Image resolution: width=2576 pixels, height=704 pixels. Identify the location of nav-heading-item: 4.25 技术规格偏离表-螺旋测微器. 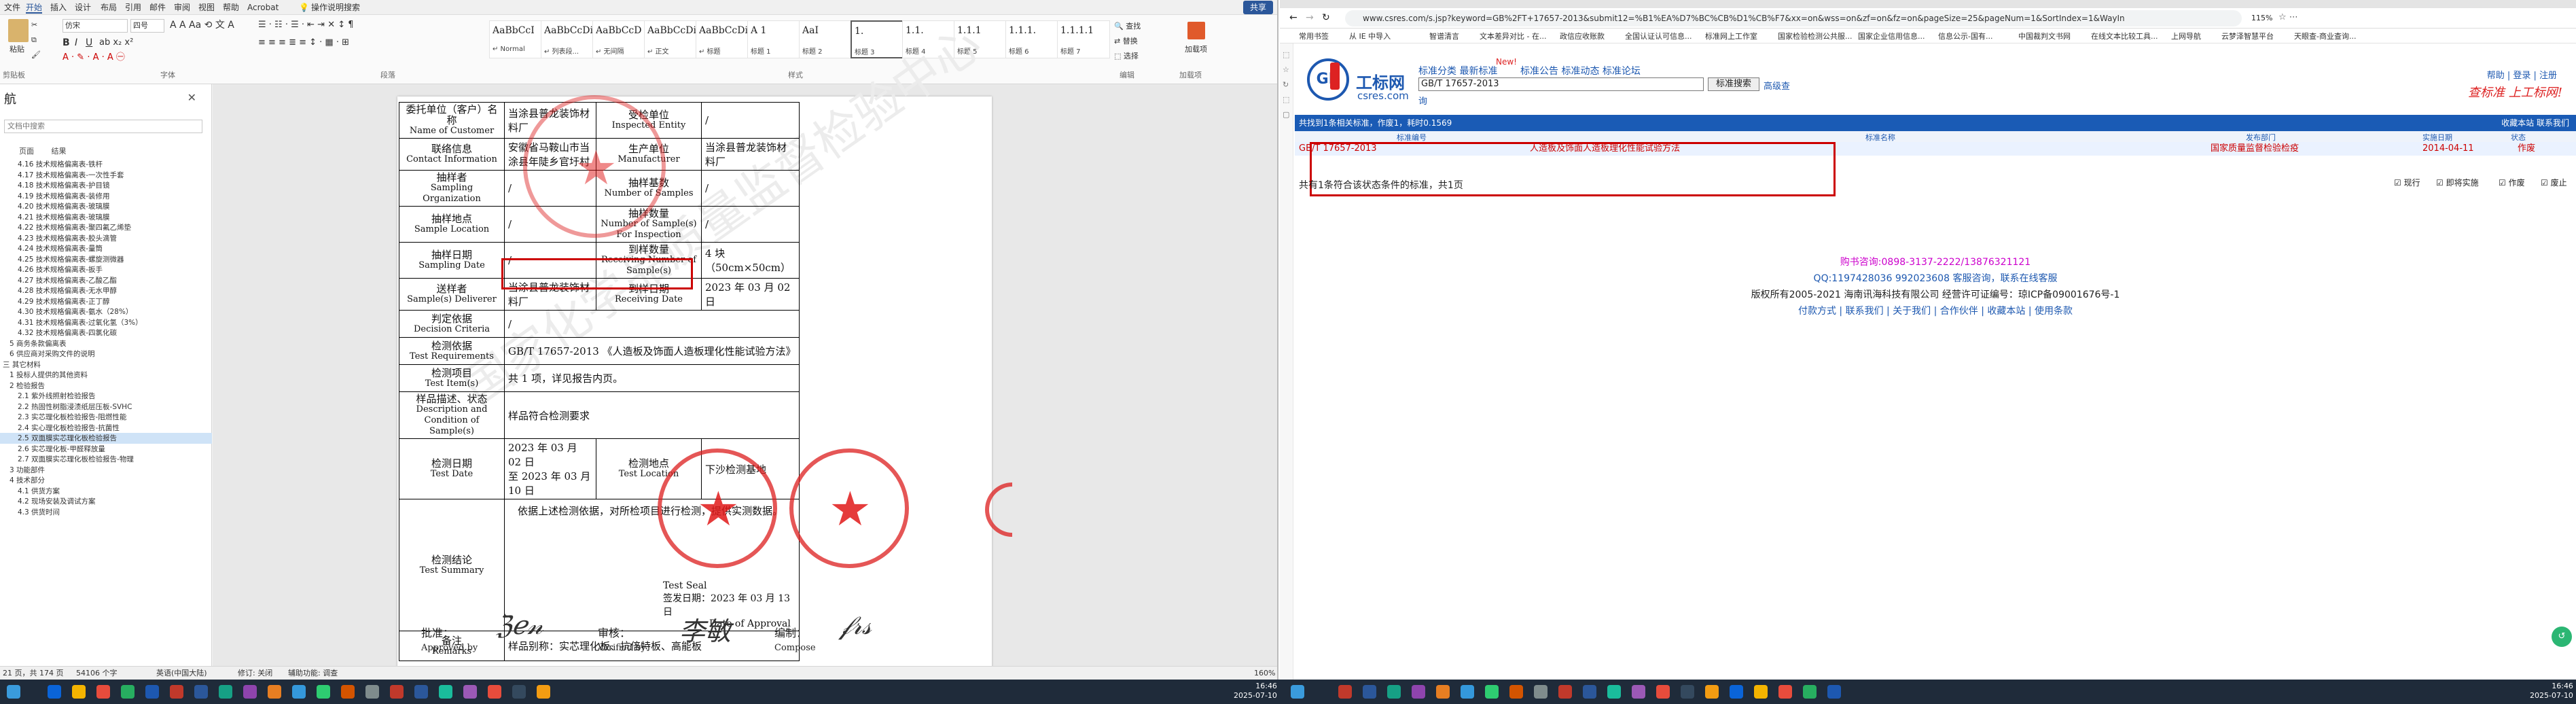
(106, 259).